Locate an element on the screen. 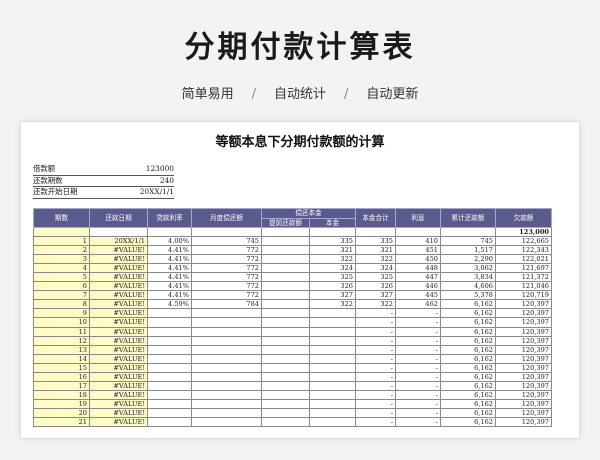  table-cell: 16 is located at coordinates (61, 376).